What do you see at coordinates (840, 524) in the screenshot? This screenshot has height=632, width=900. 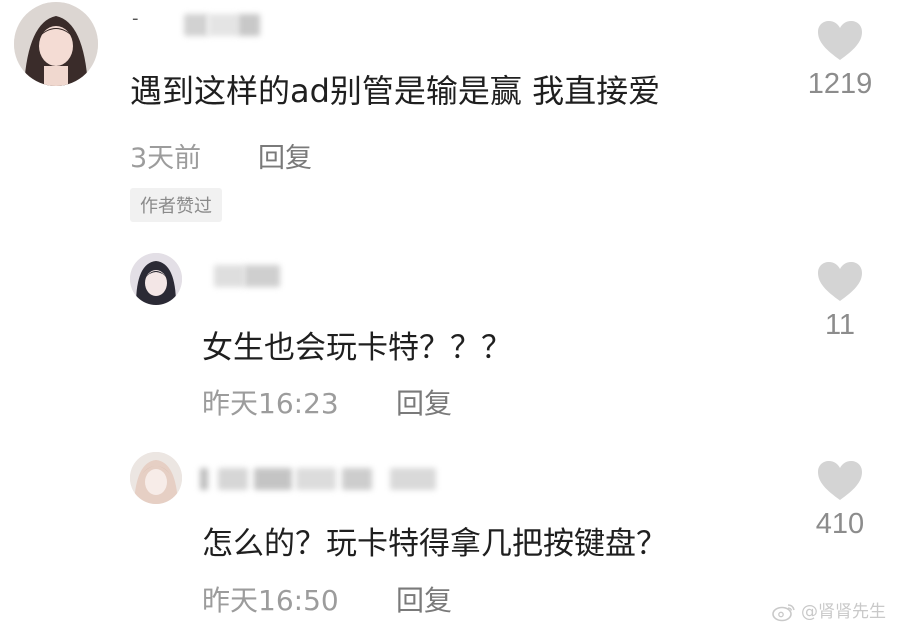 I see `like-count: 410` at bounding box center [840, 524].